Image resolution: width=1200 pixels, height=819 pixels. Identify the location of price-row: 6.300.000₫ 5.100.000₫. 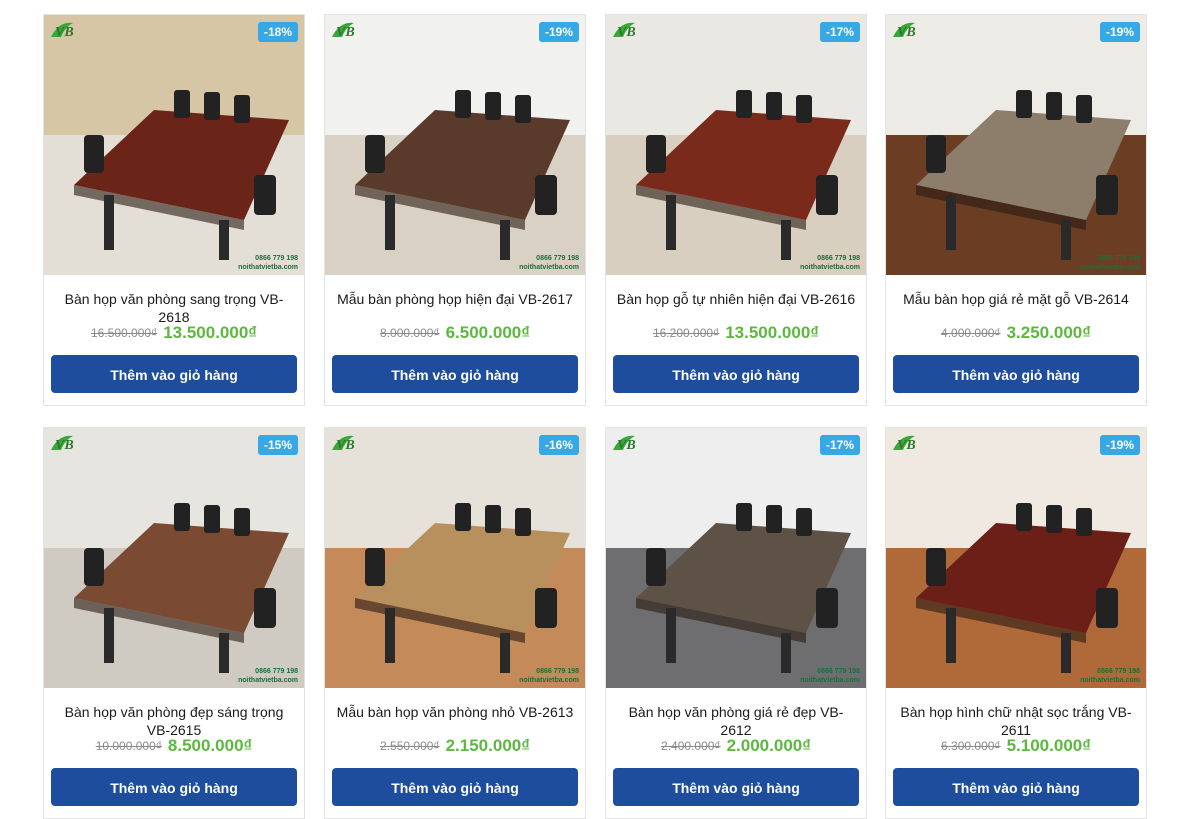
(1016, 746).